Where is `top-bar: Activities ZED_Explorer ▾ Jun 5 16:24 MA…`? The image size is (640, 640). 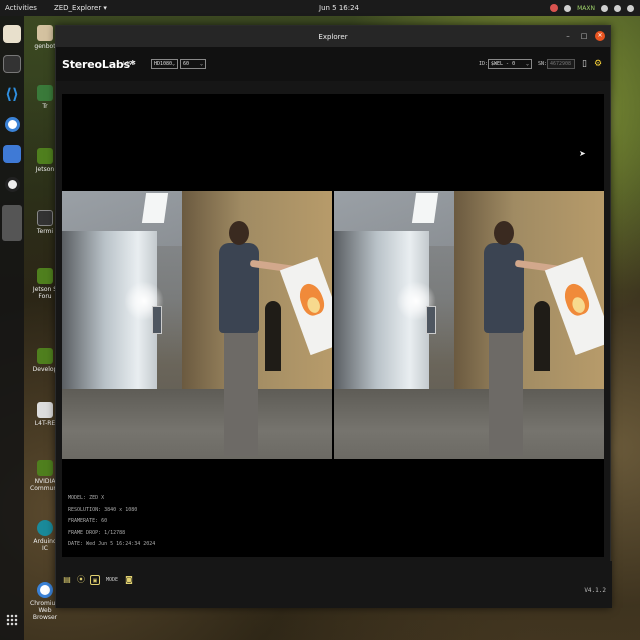 top-bar: Activities ZED_Explorer ▾ Jun 5 16:24 MA… is located at coordinates (320, 8).